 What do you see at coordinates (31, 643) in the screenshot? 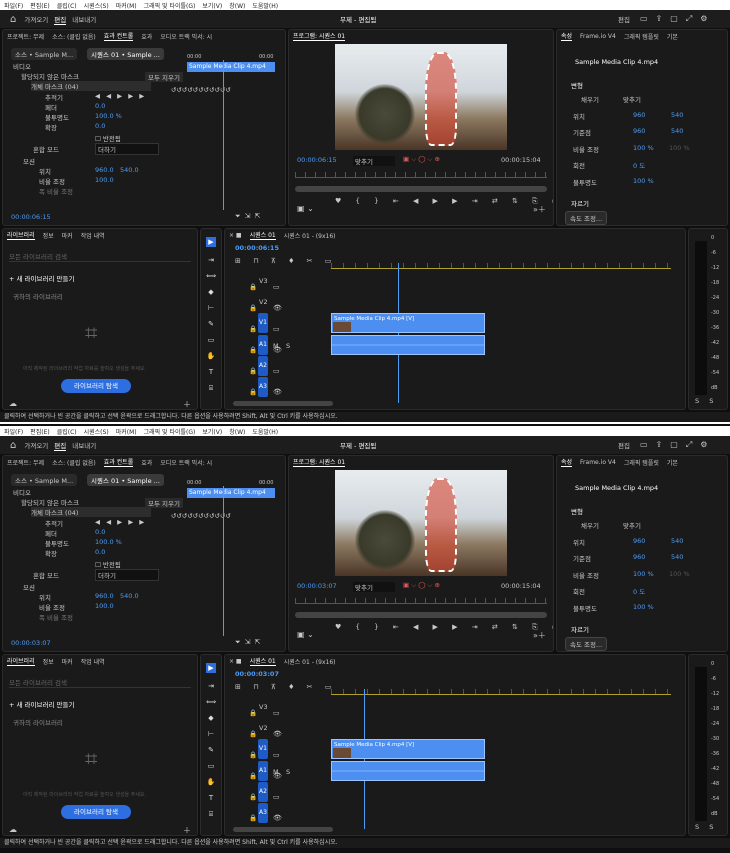
I see `ec-timecode: 00:00:03:07` at bounding box center [31, 643].